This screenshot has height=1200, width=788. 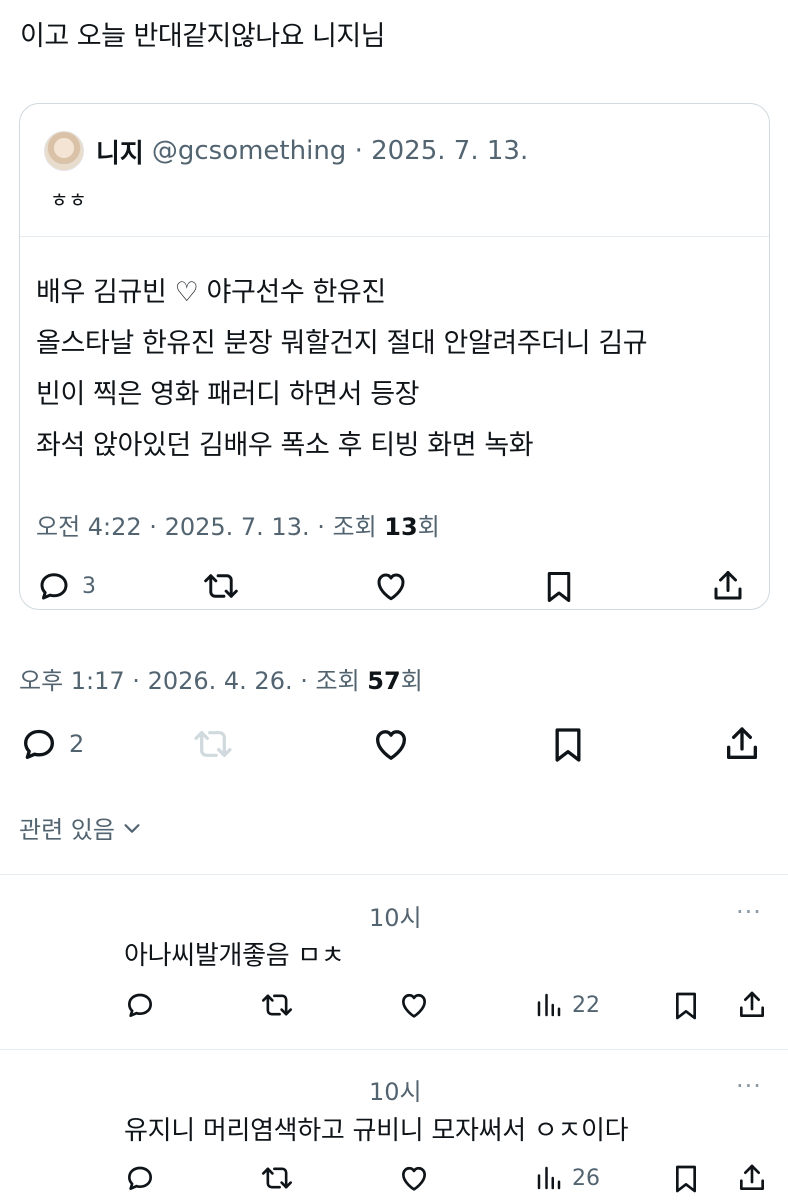 I want to click on reply-view-count: 22, so click(x=586, y=1005).